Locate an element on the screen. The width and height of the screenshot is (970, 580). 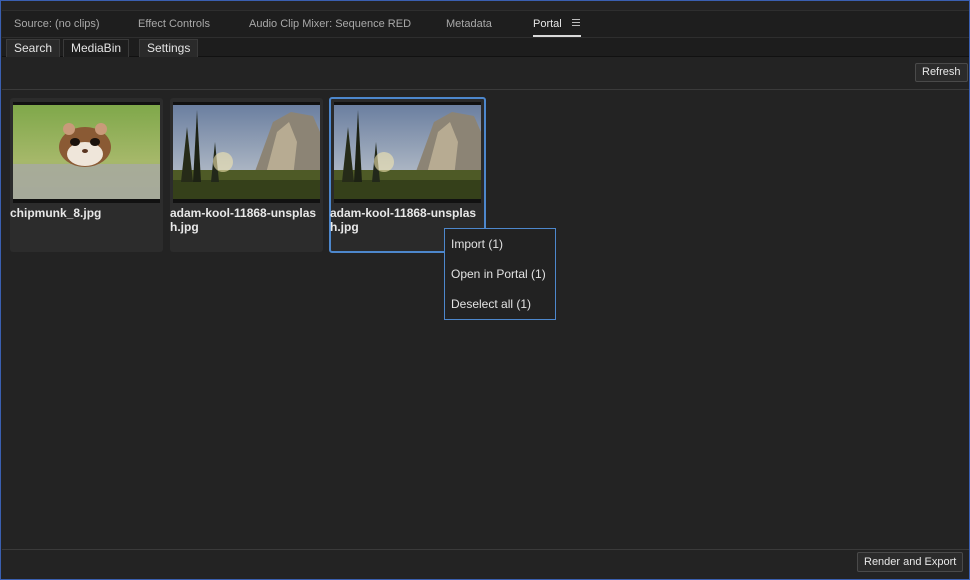
render-and-export-button: Render and Export is located at coordinates (910, 562).